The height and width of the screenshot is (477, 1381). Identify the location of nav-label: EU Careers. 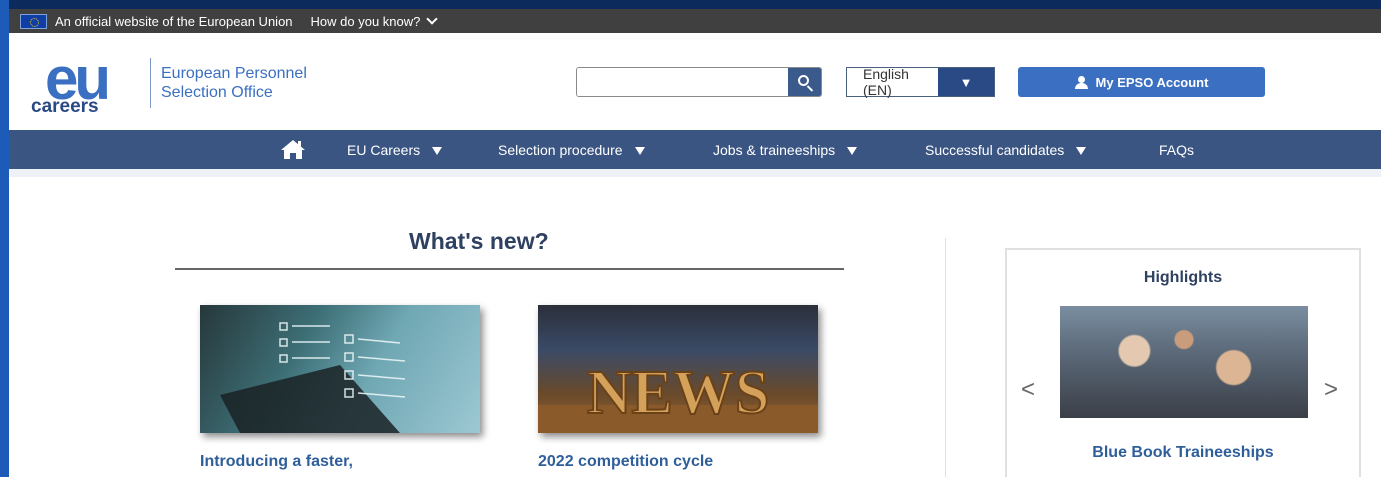
(384, 149).